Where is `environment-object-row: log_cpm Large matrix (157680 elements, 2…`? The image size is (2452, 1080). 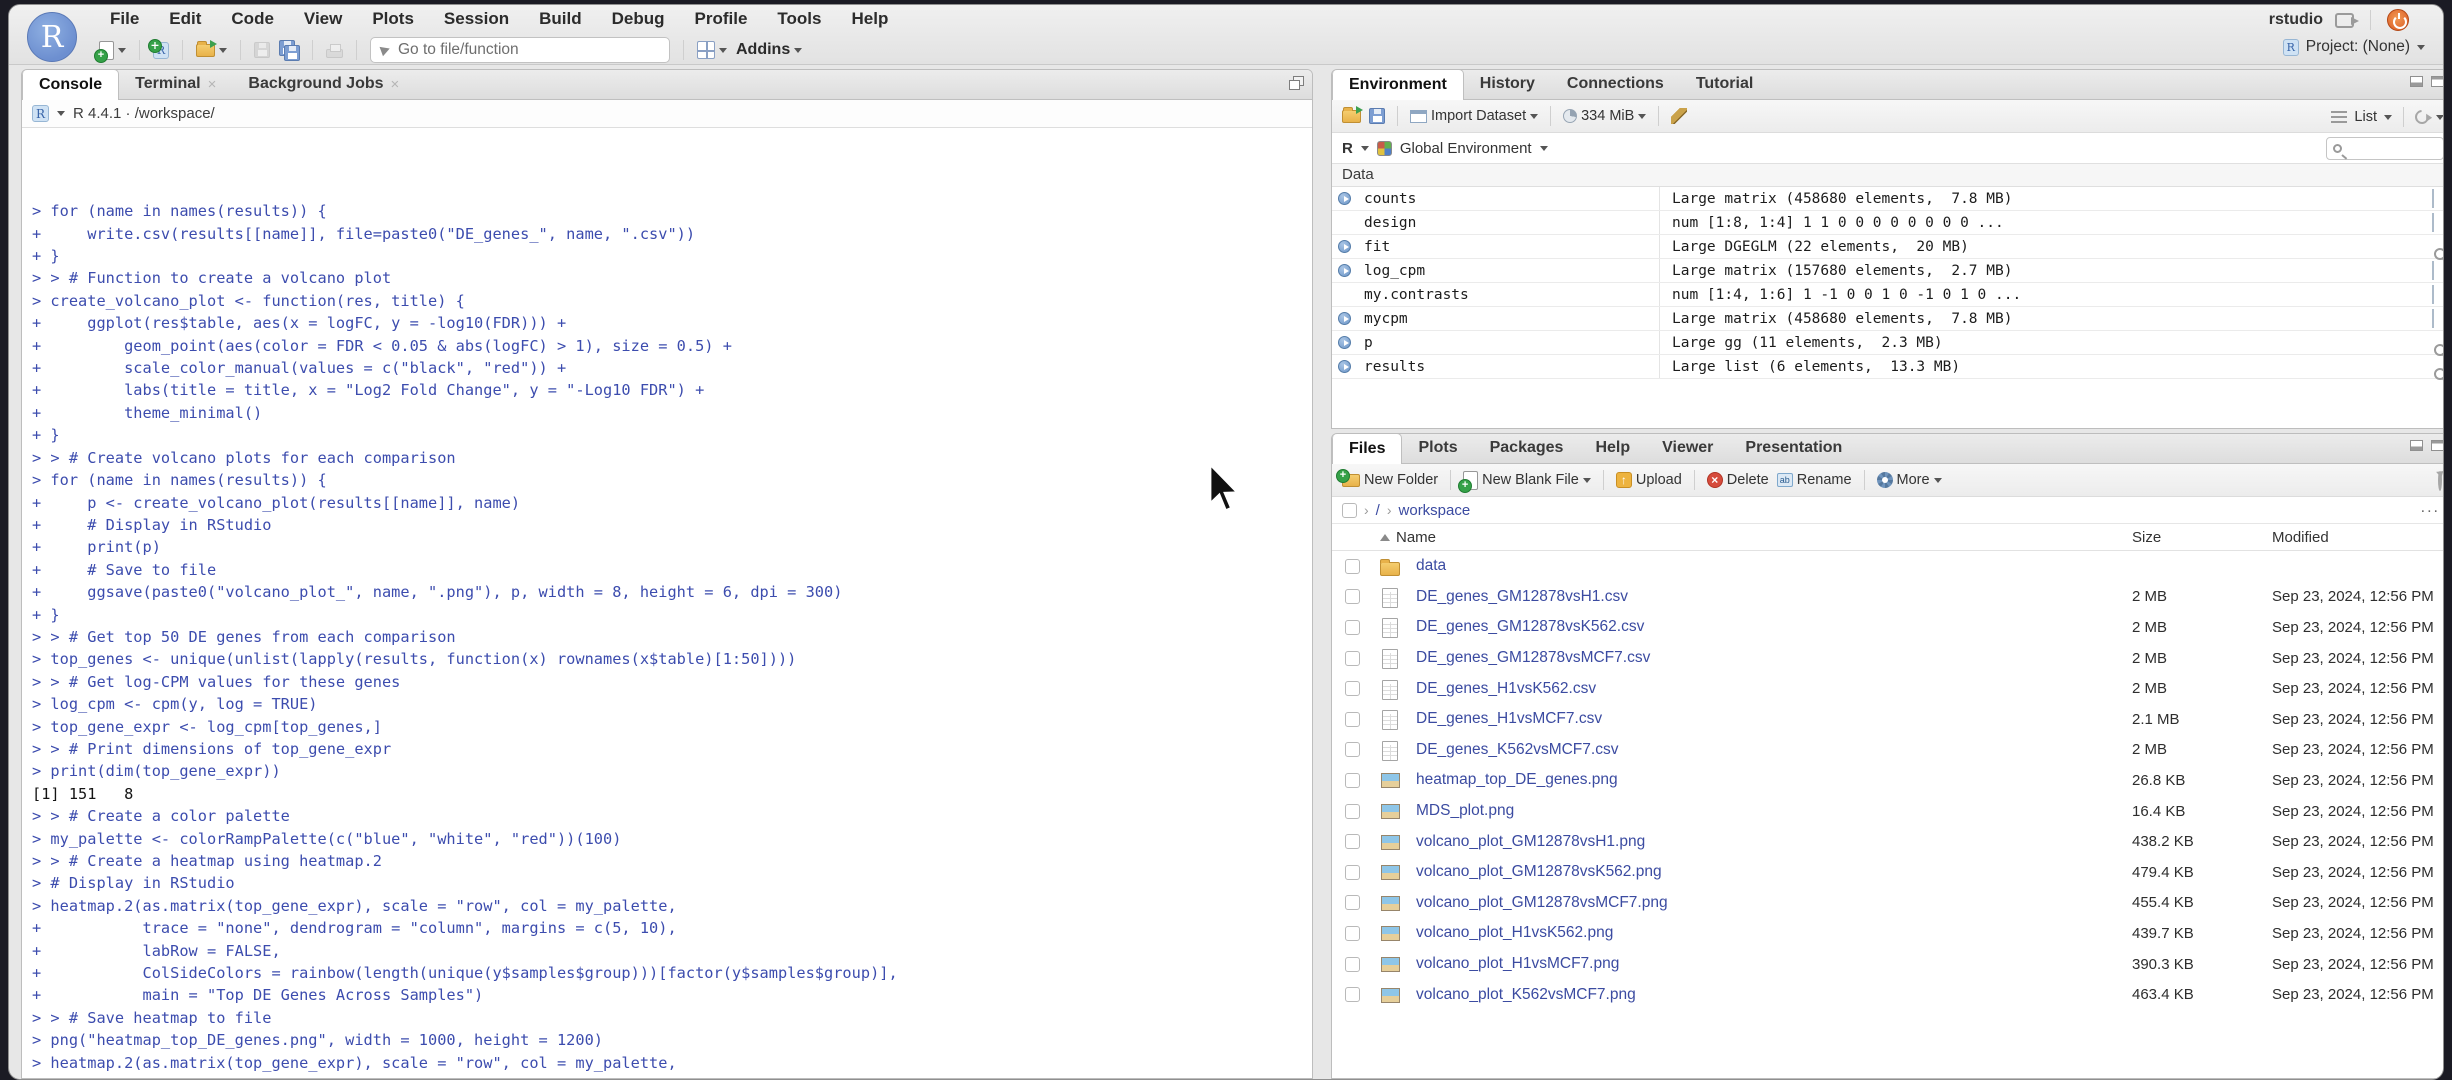
environment-object-row: log_cpm Large matrix (157680 elements, 2… is located at coordinates (1887, 271).